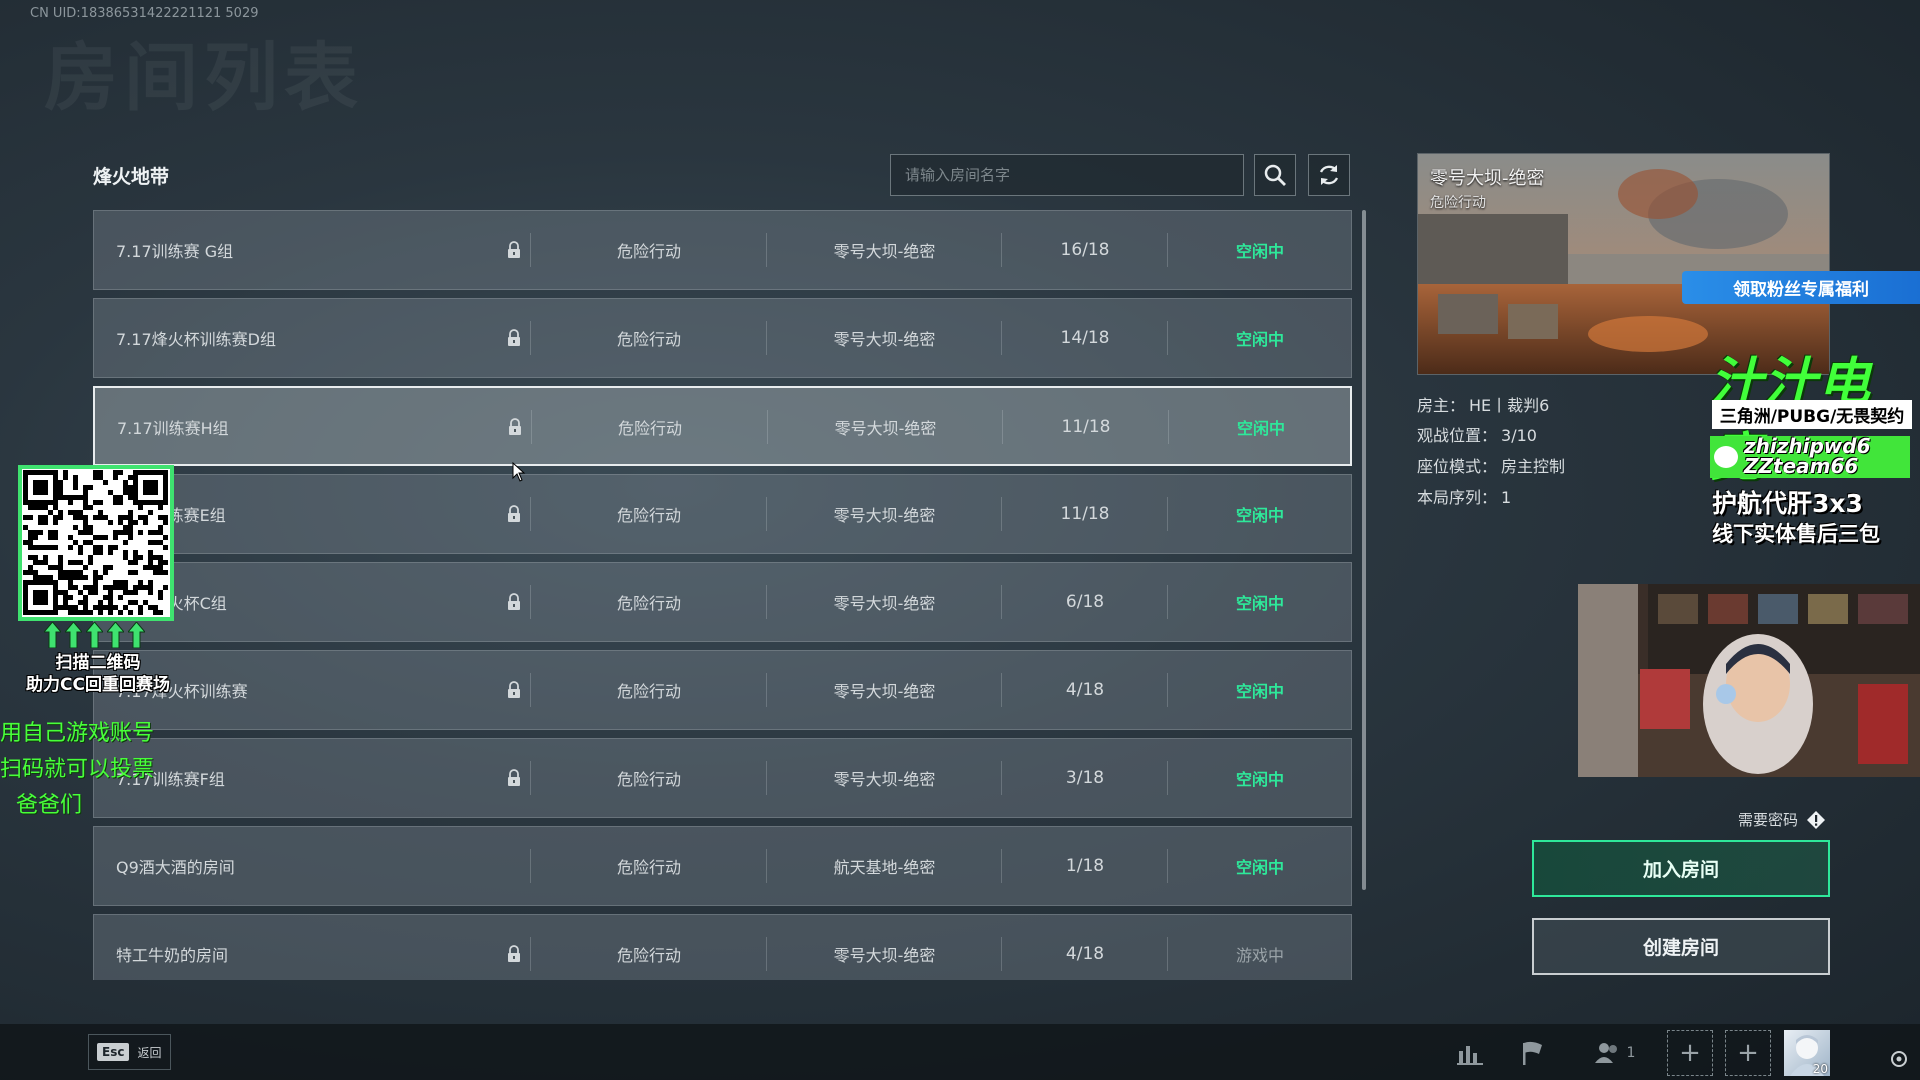 The image size is (1920, 1080). What do you see at coordinates (149, 1052) in the screenshot?
I see `back-label: 返回` at bounding box center [149, 1052].